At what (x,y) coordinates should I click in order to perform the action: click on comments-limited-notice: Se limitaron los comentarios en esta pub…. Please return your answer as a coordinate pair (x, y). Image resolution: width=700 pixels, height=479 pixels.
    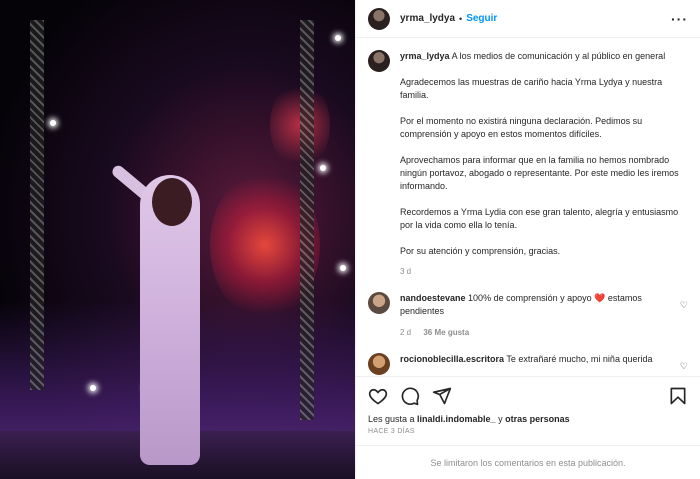
    Looking at the image, I should click on (528, 462).